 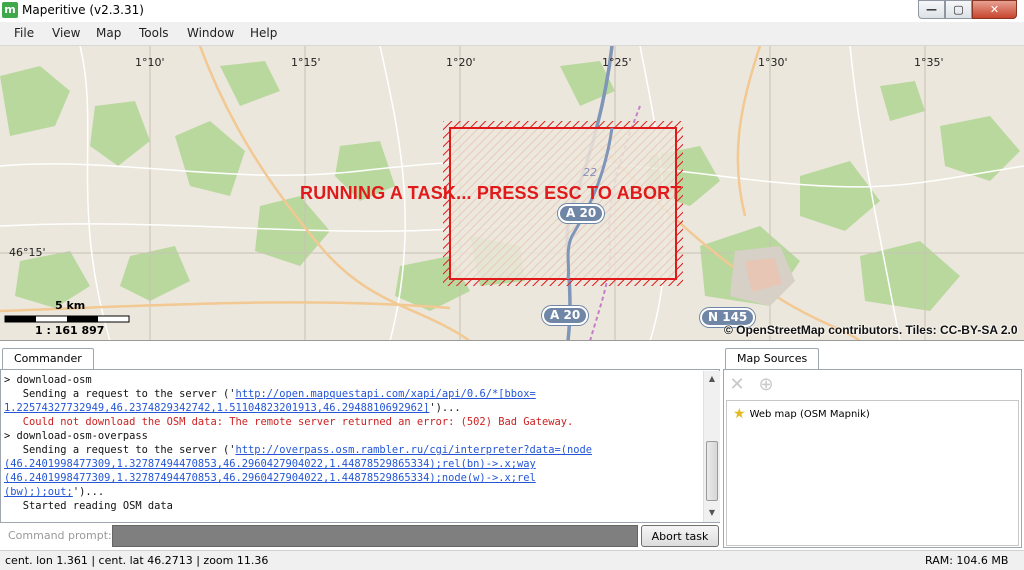 I want to click on menu-window: Window, so click(x=210, y=33).